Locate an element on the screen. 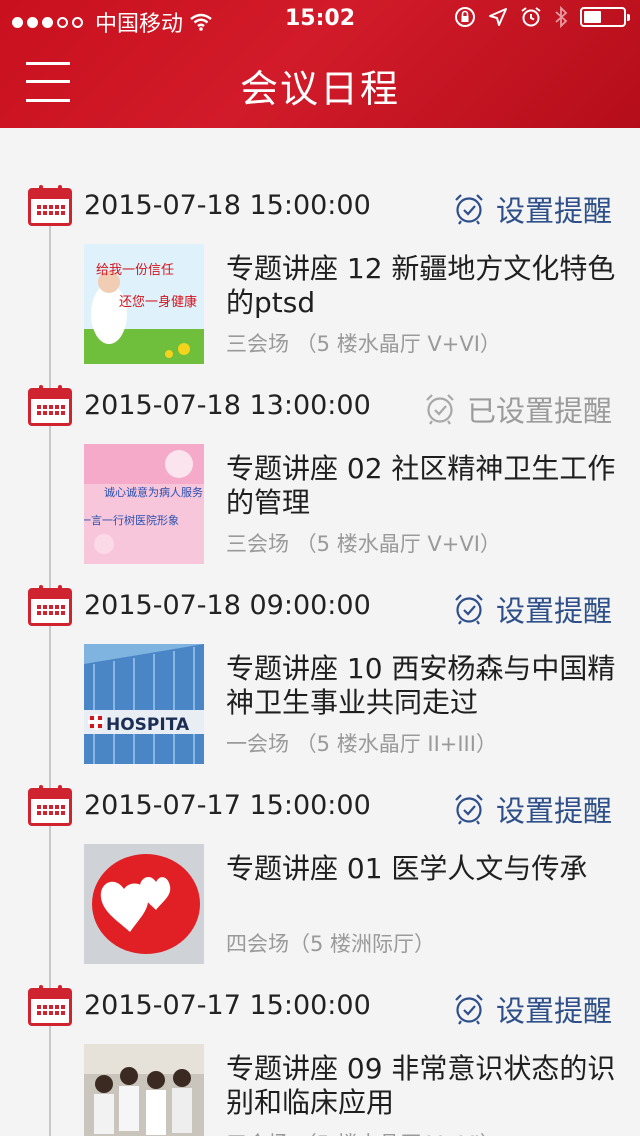  thumb-text: 给我一份信任 is located at coordinates (135, 270).